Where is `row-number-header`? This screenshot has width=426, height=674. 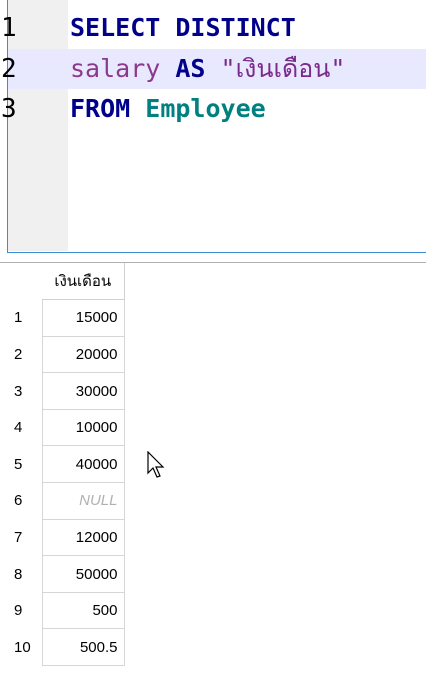 row-number-header is located at coordinates (21, 281).